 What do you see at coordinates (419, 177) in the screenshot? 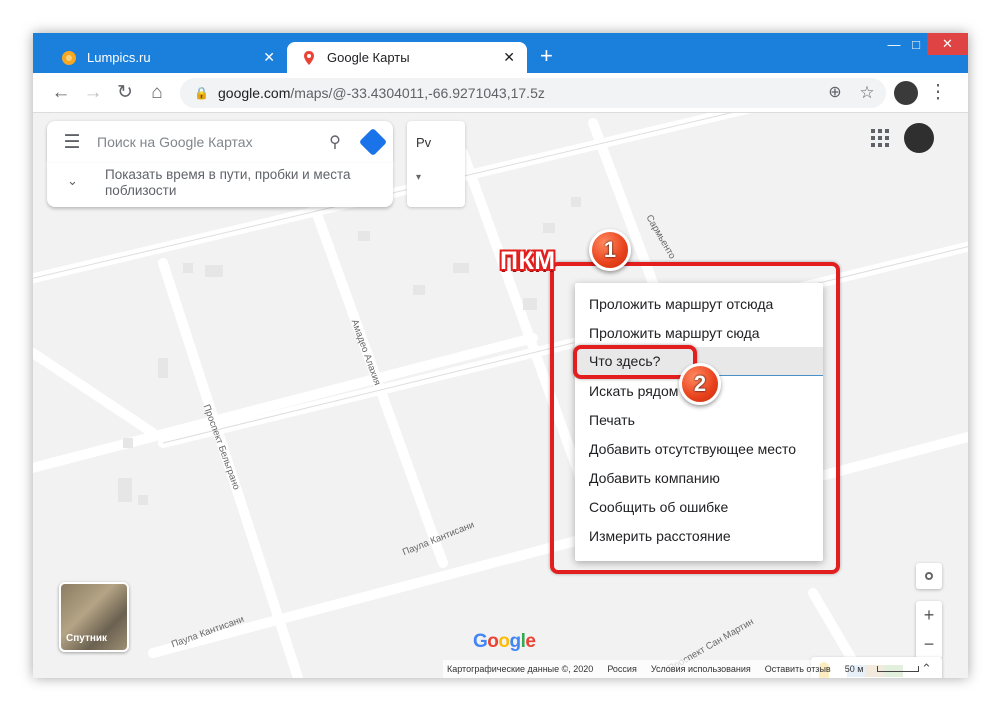
I see `caret-down-icon: ▾` at bounding box center [419, 177].